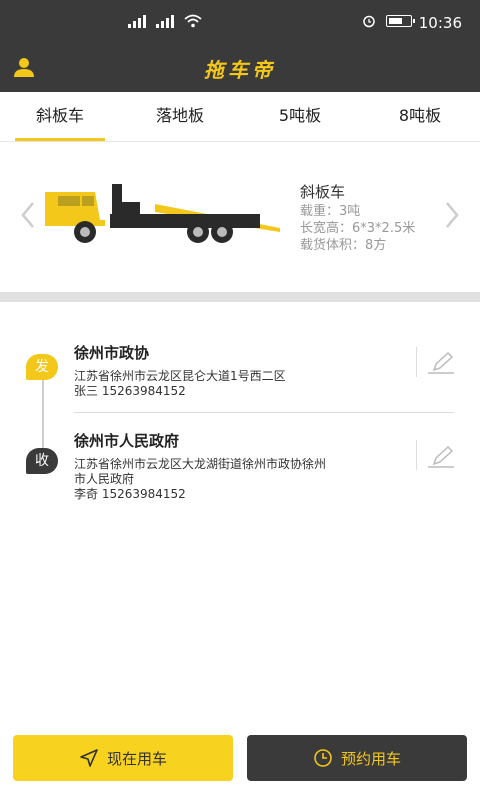 This screenshot has width=480, height=800. What do you see at coordinates (200, 464) in the screenshot?
I see `receiver-address-text: 江苏省徐州市云龙区大龙湖街道徐州市政协徐州` at bounding box center [200, 464].